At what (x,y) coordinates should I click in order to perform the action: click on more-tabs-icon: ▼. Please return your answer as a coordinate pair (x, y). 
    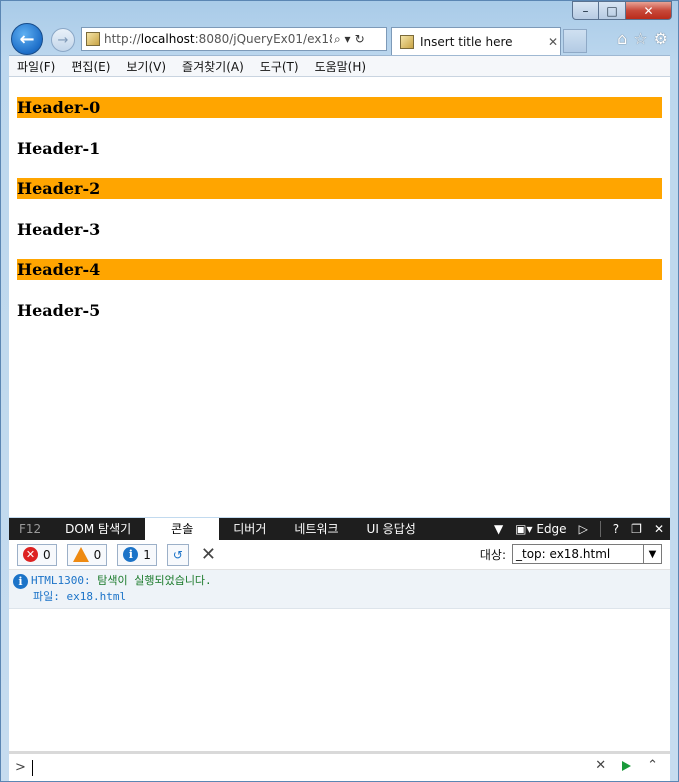
    Looking at the image, I should click on (498, 529).